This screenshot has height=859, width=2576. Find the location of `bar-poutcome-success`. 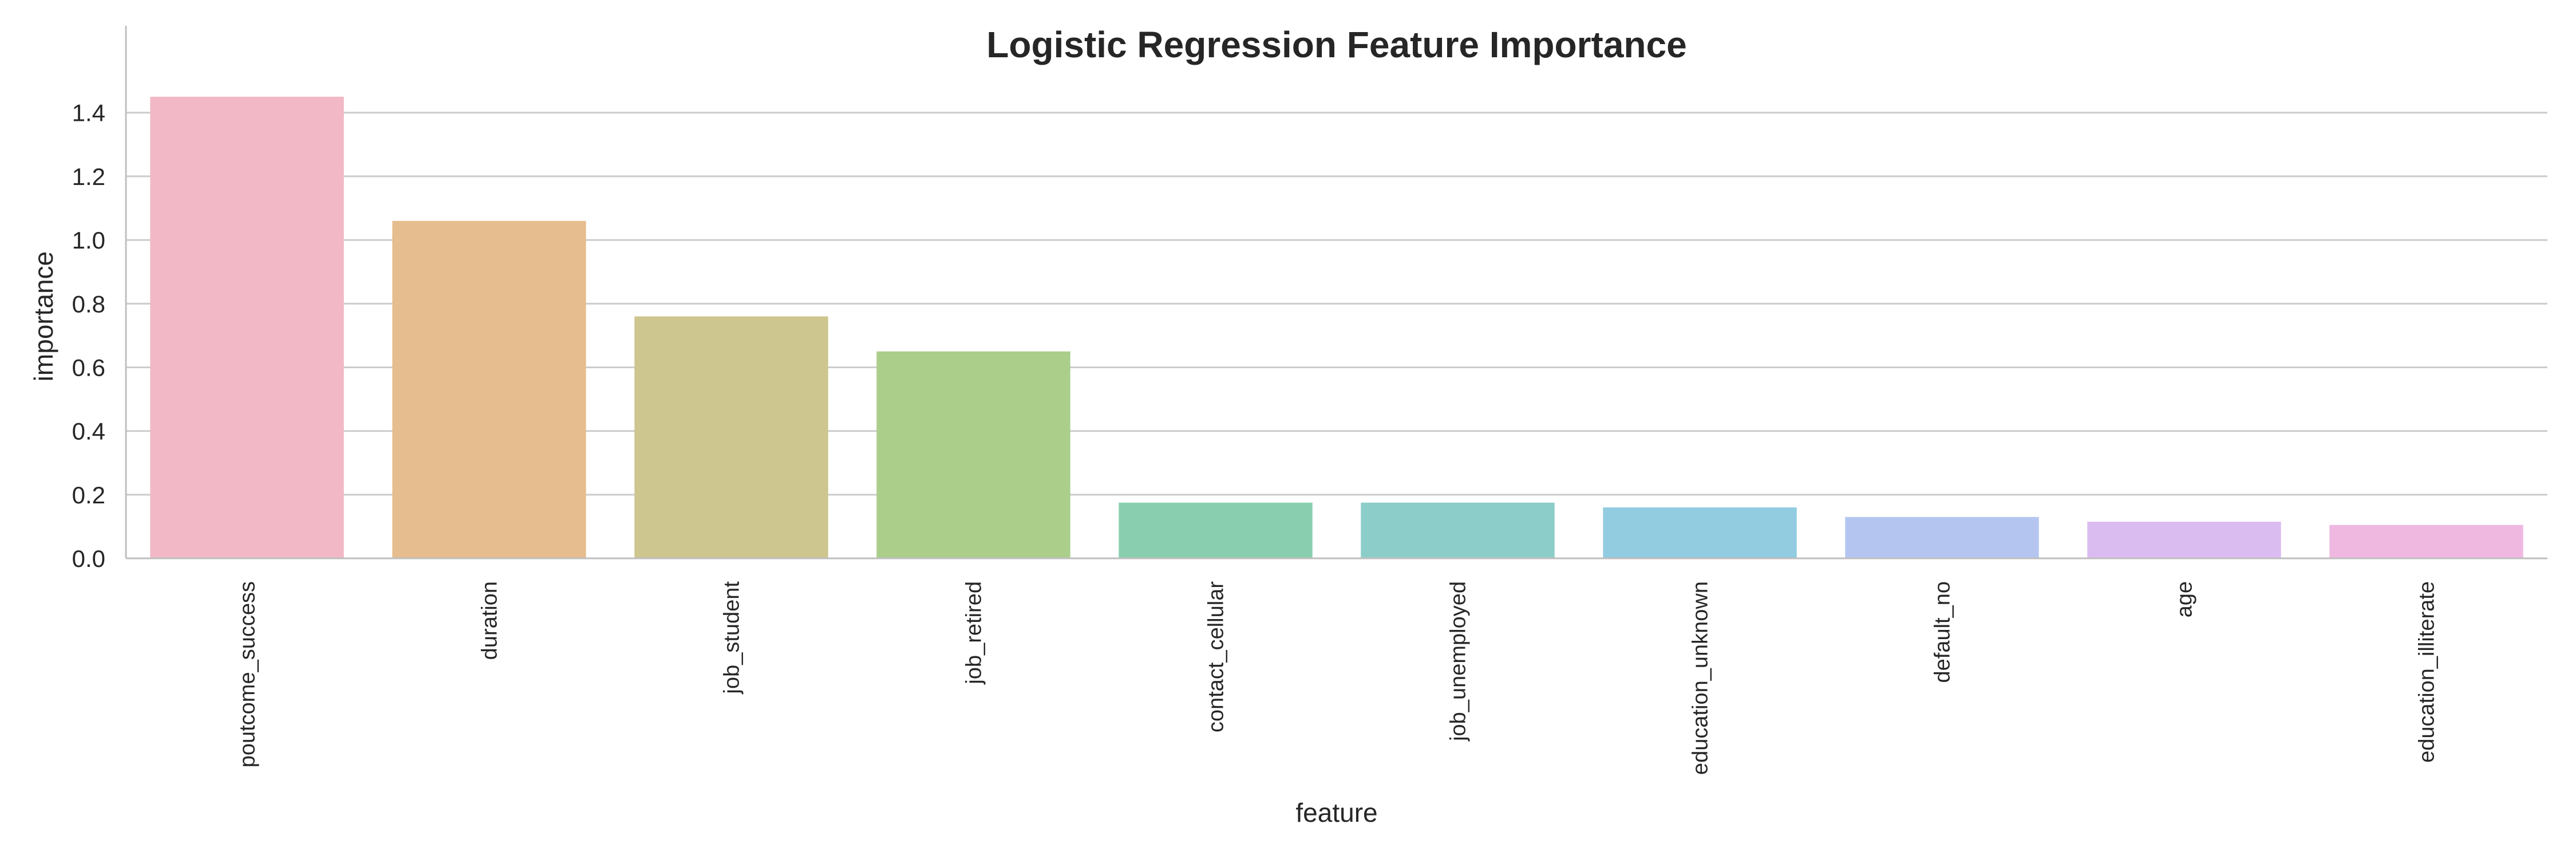

bar-poutcome-success is located at coordinates (247, 327).